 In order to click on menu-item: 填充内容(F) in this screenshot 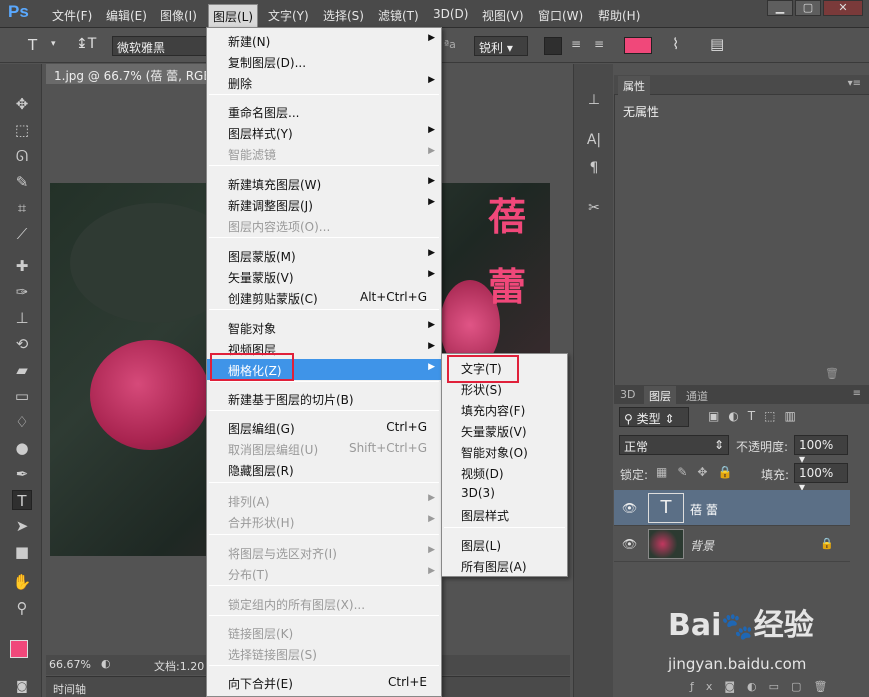, I will do `click(504, 409)`.